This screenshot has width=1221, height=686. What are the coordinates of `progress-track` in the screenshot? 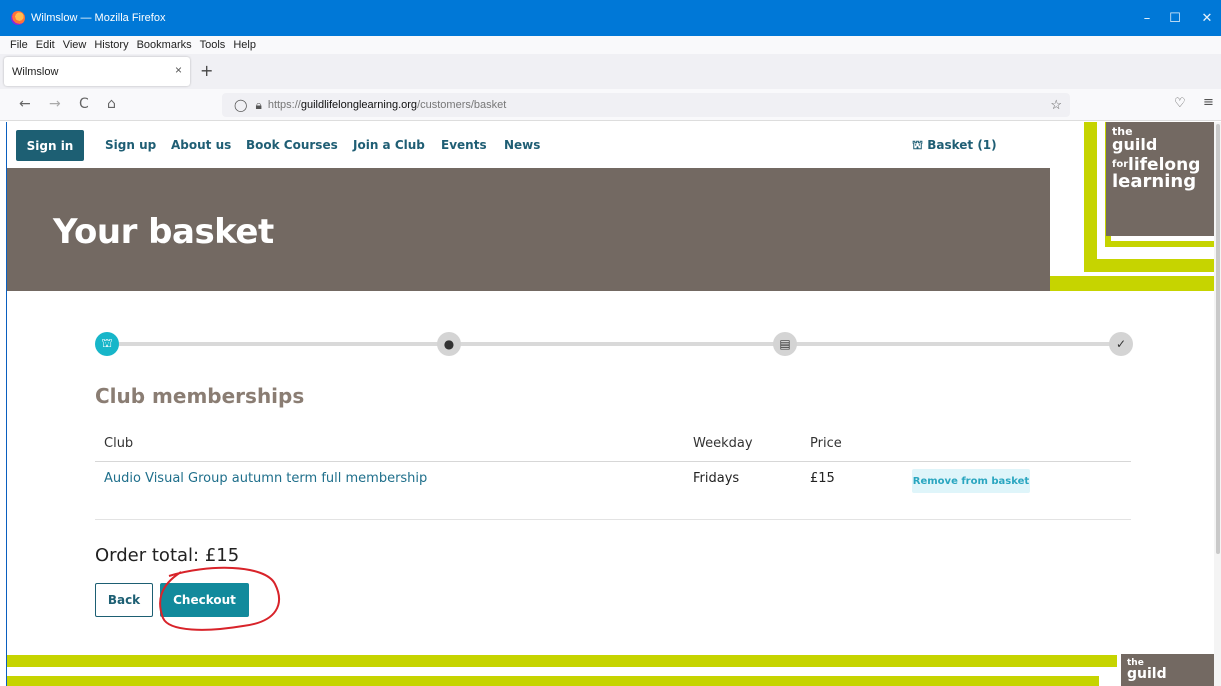 It's located at (614, 344).